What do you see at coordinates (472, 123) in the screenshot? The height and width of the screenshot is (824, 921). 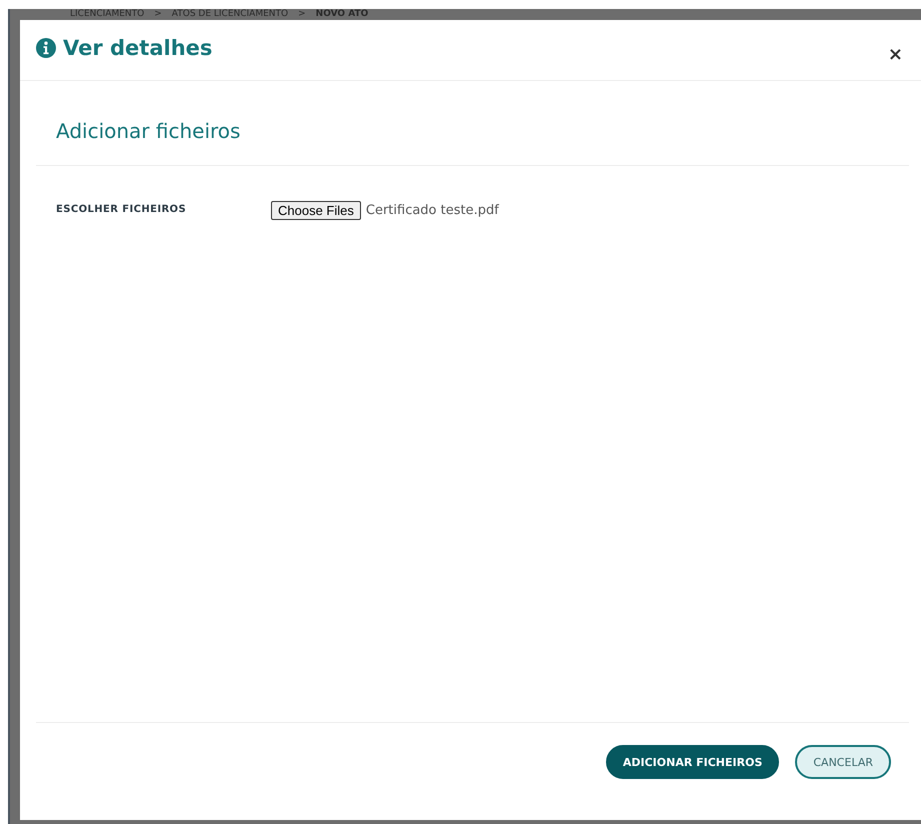 I see `section-title: Adicionar ficheiros` at bounding box center [472, 123].